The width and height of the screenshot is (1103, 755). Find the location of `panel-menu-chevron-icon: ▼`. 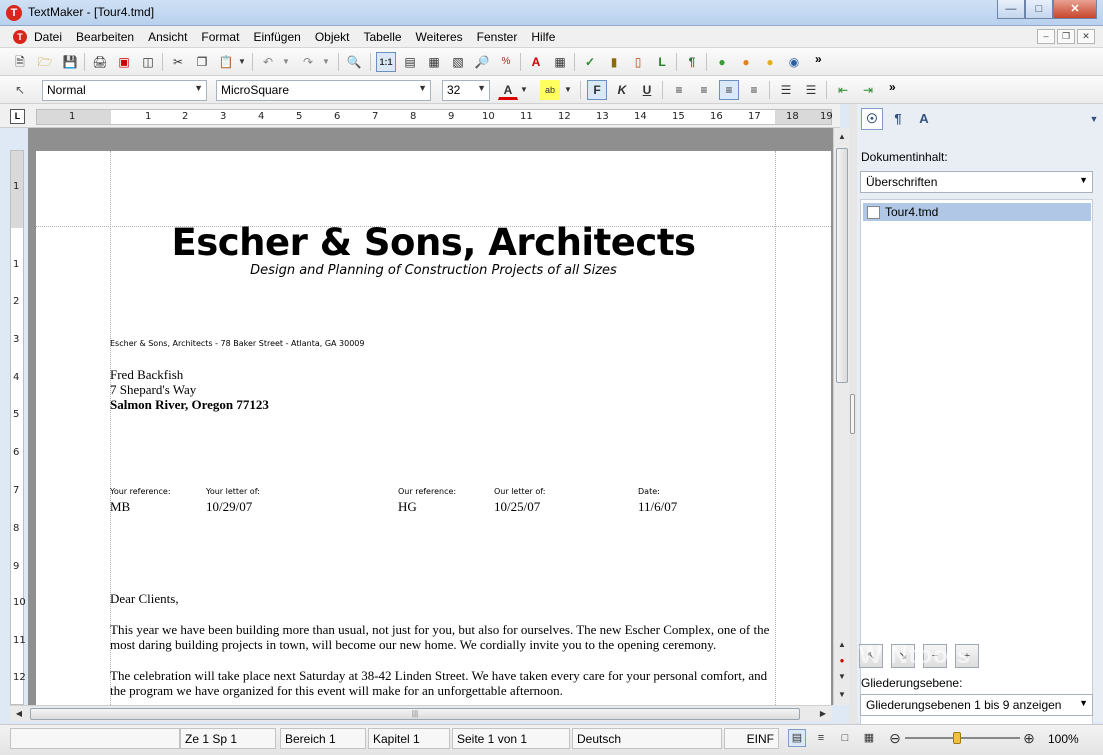

panel-menu-chevron-icon: ▼ is located at coordinates (1093, 119).